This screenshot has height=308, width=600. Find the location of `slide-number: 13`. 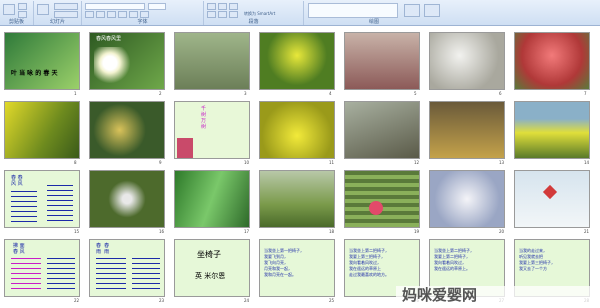

slide-number: 13 is located at coordinates (502, 162).